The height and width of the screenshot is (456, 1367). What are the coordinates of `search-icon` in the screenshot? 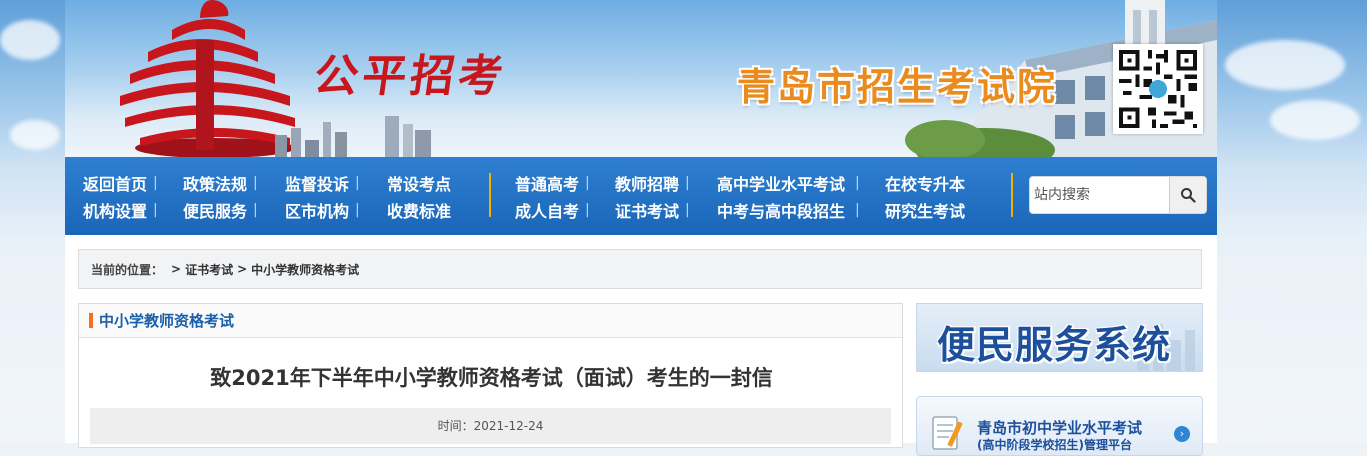 It's located at (1188, 195).